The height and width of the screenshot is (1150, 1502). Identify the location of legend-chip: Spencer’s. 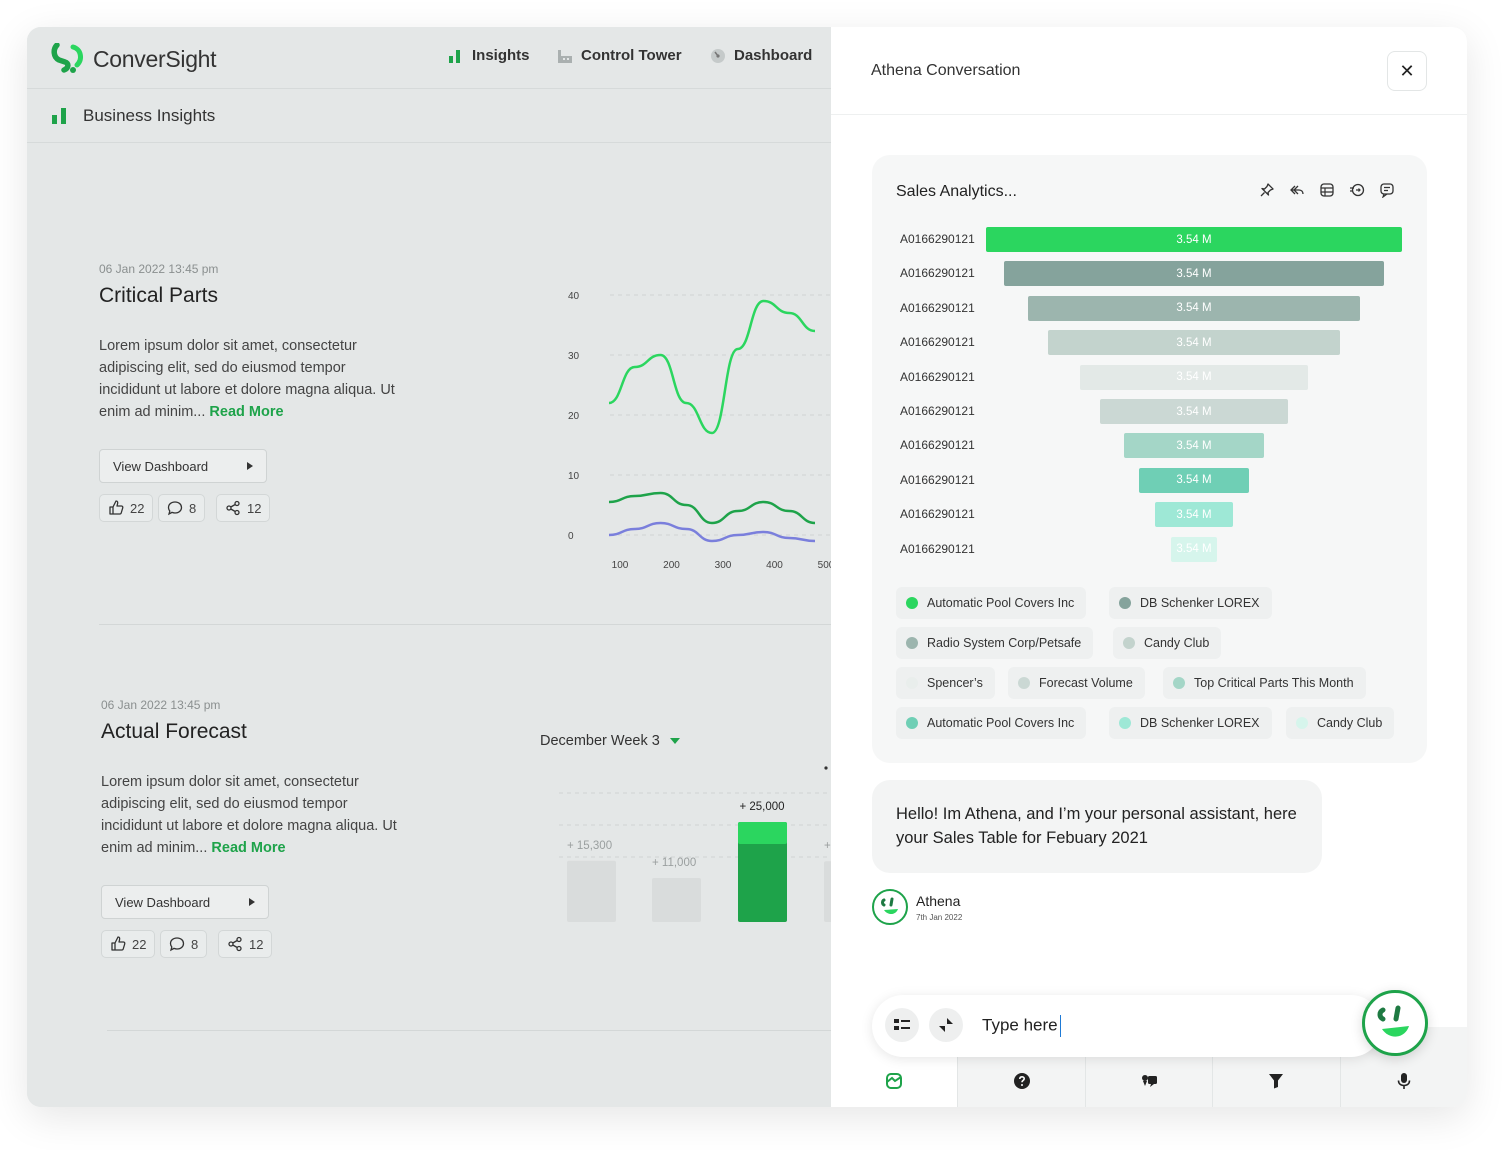
(945, 683).